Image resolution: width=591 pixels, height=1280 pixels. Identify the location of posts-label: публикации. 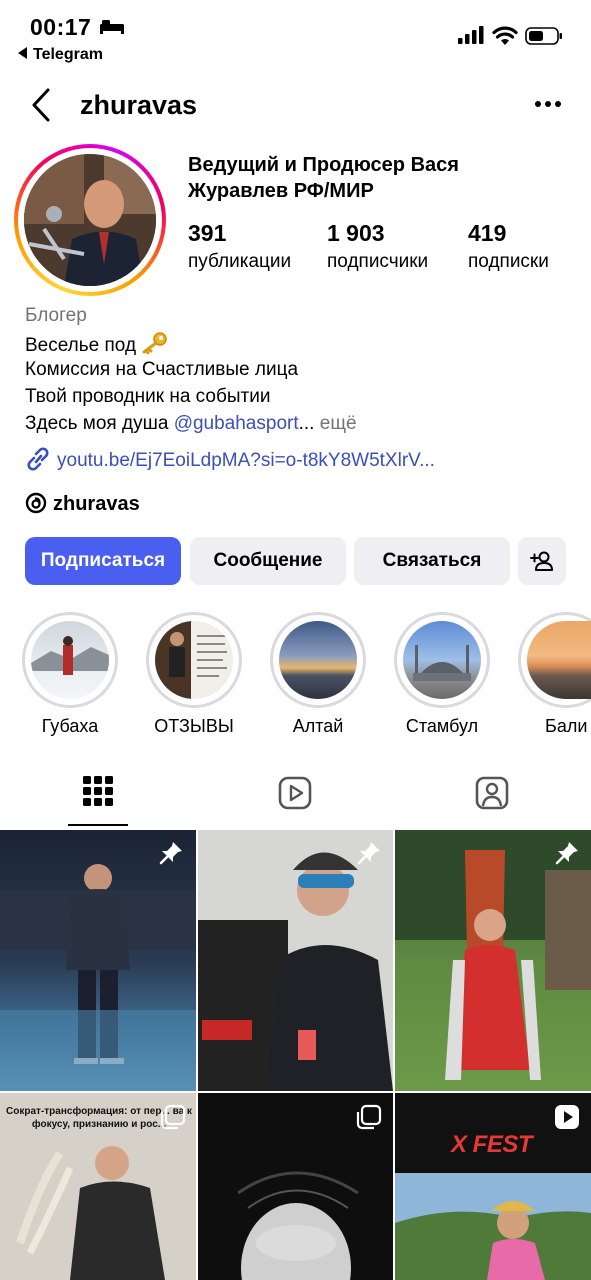
(240, 261).